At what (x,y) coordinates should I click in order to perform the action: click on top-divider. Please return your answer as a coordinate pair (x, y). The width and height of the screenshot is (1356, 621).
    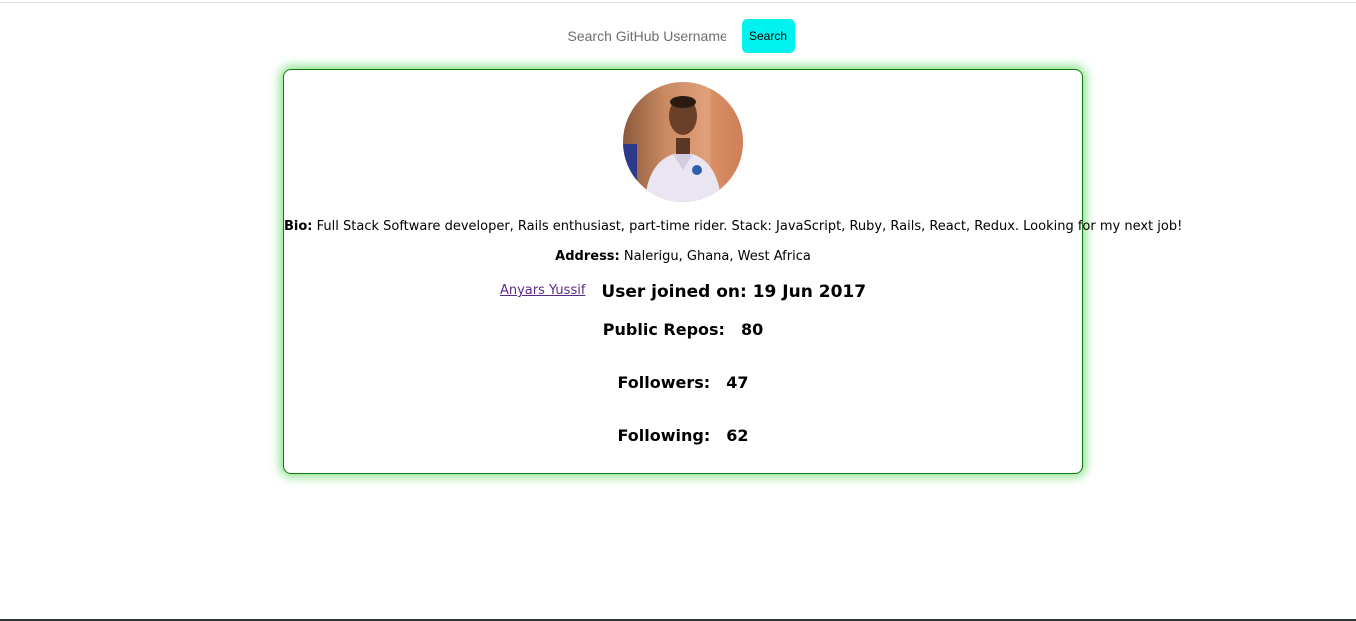
    Looking at the image, I should click on (678, 2).